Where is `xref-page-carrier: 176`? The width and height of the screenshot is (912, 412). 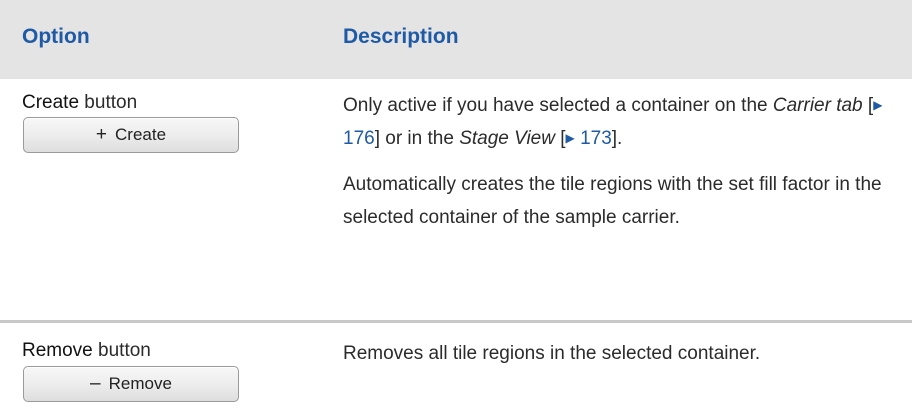 xref-page-carrier: 176 is located at coordinates (359, 138).